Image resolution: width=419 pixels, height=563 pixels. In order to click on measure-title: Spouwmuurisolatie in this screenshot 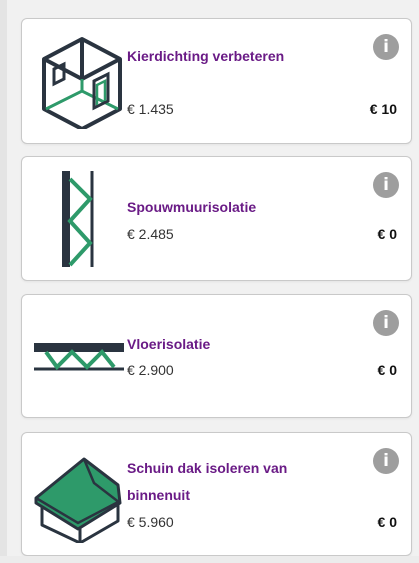, I will do `click(192, 207)`.